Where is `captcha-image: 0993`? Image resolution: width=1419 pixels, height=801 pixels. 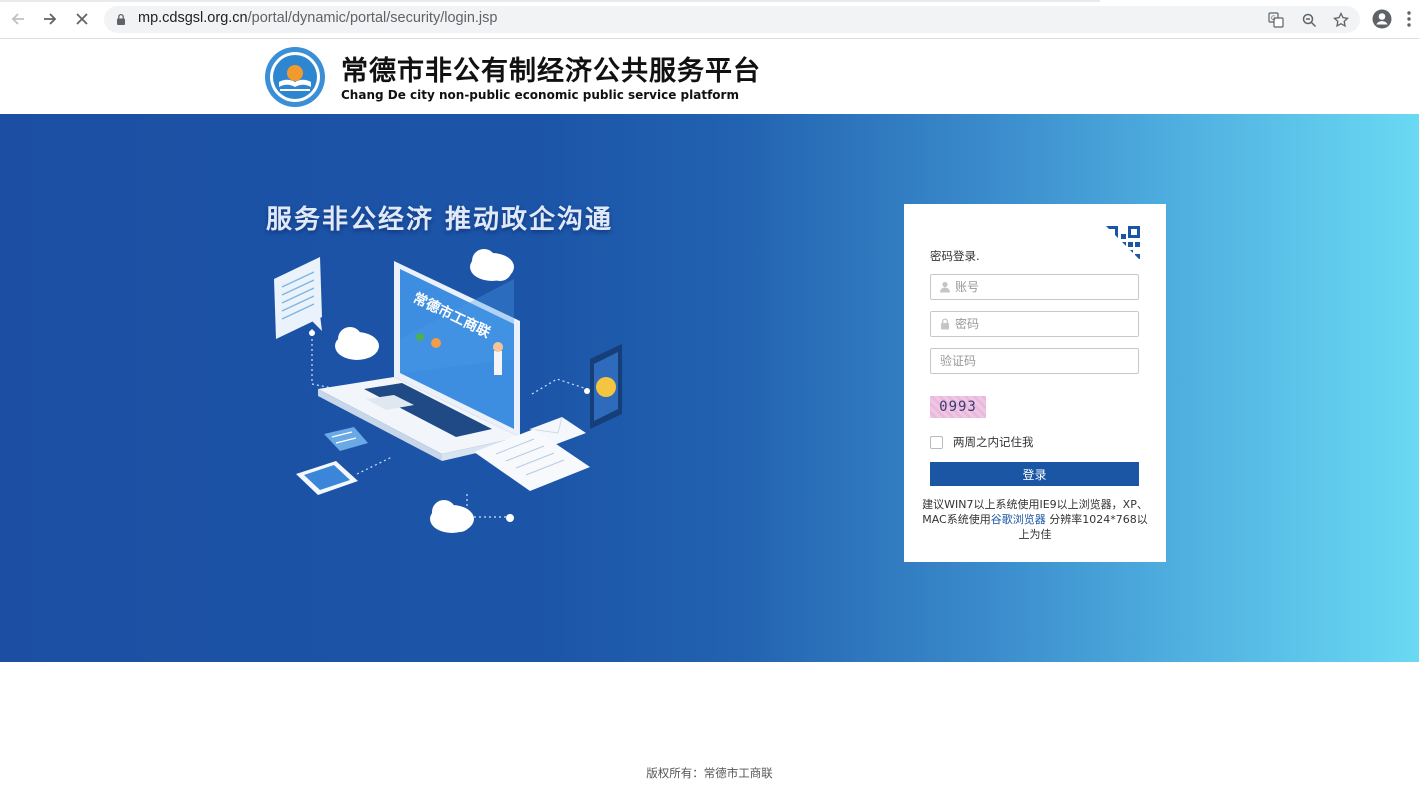 captcha-image: 0993 is located at coordinates (958, 407).